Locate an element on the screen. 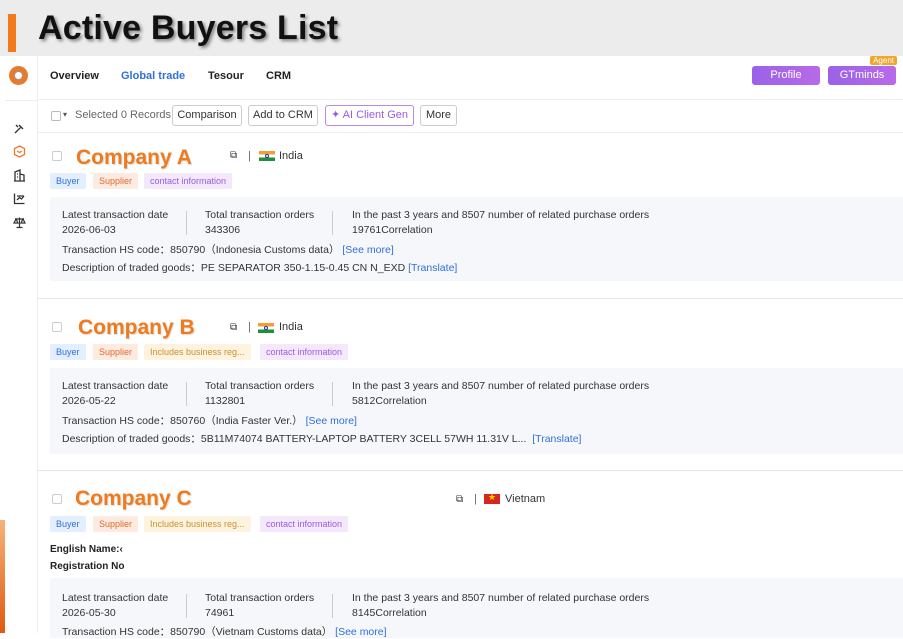 This screenshot has height=639, width=903. english-name-label: English Name:‹ is located at coordinates (86, 549).